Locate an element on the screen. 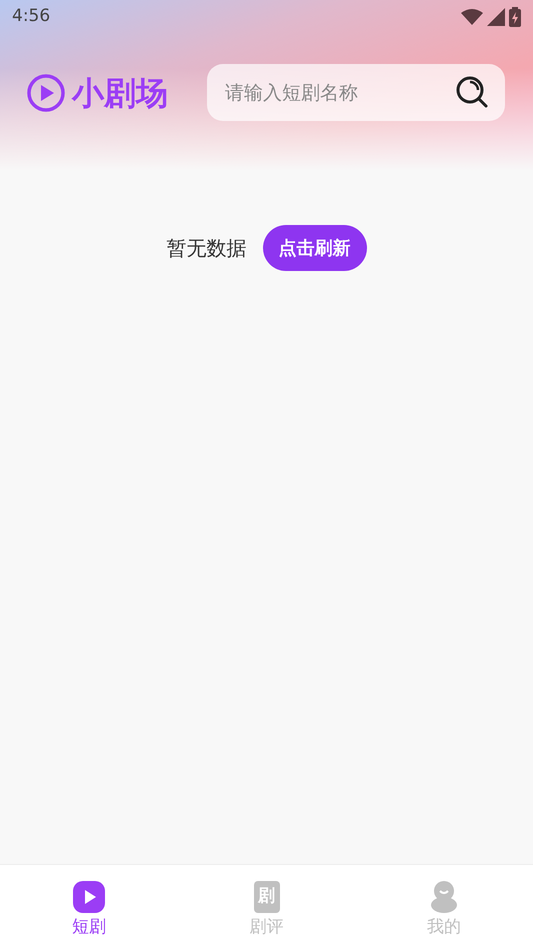 This screenshot has height=948, width=533. book-icon: 剧 is located at coordinates (267, 897).